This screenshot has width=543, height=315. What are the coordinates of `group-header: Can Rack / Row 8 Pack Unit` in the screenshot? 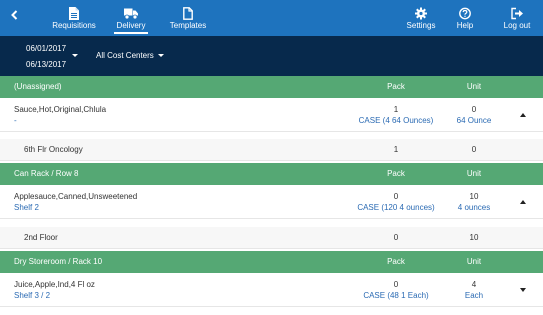 It's located at (271, 174).